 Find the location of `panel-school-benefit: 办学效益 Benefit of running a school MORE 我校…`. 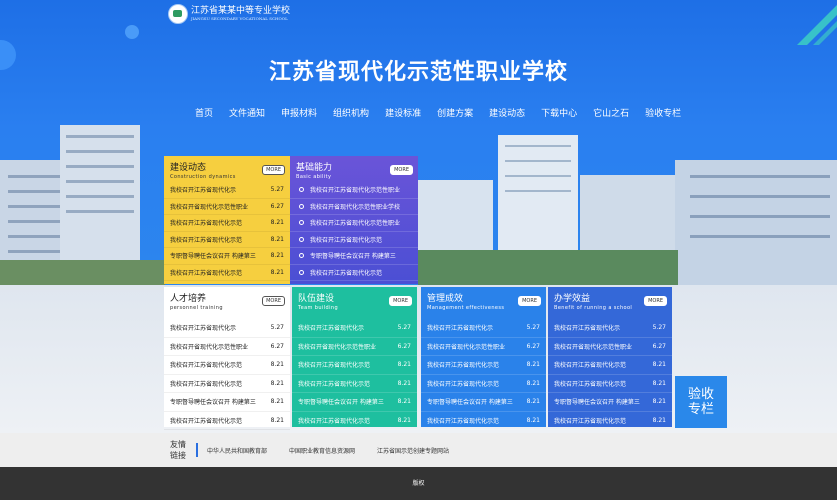

panel-school-benefit: 办学效益 Benefit of running a school MORE 我校… is located at coordinates (610, 358).